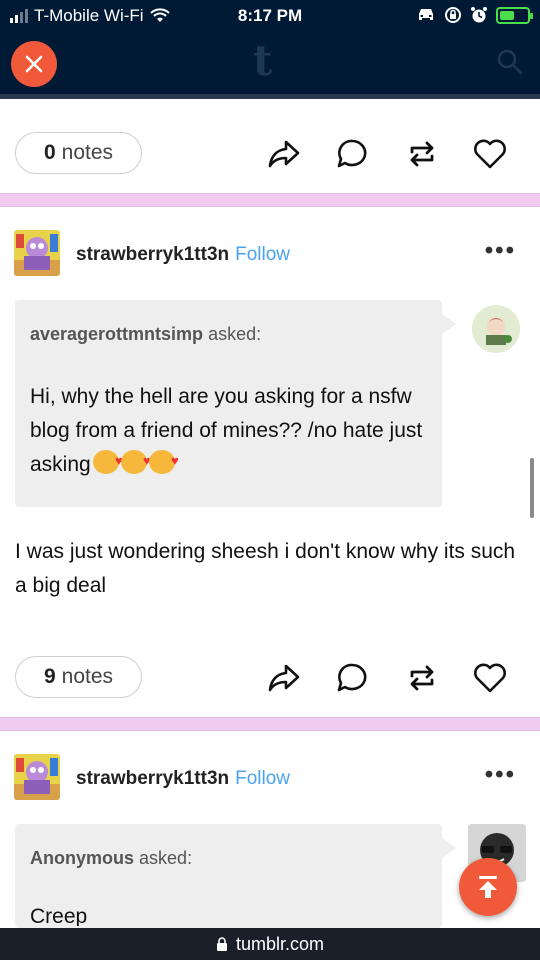 This screenshot has width=540, height=960. What do you see at coordinates (235, 876) in the screenshot?
I see `ask-bubble: Anonymous asked: Creep` at bounding box center [235, 876].